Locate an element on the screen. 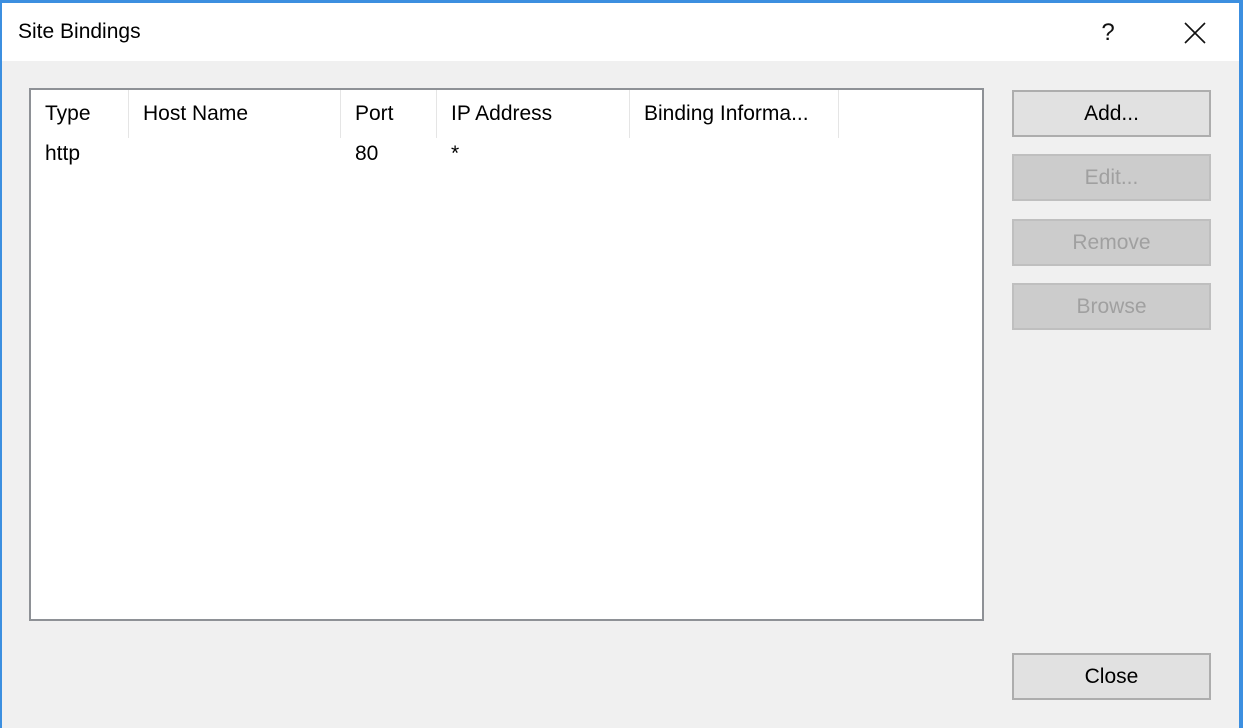 The image size is (1243, 728). column-header-host-name: Host Name is located at coordinates (235, 114).